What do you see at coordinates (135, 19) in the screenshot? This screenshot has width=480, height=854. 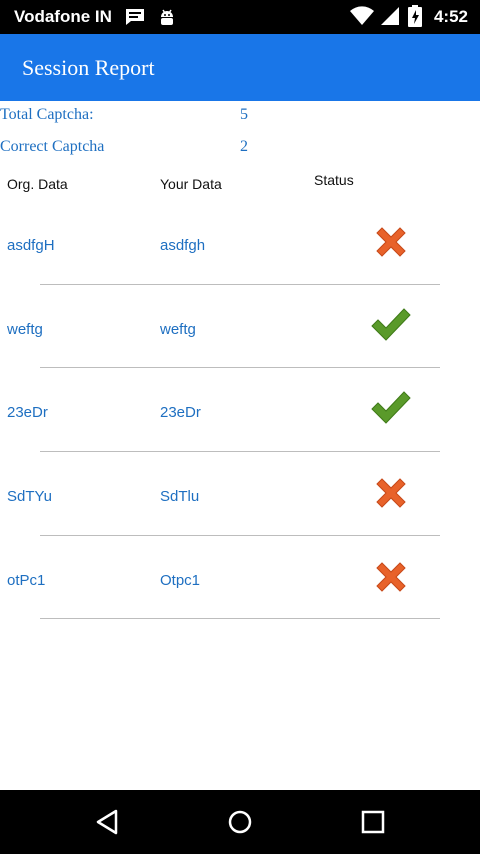 I see `message-icon` at bounding box center [135, 19].